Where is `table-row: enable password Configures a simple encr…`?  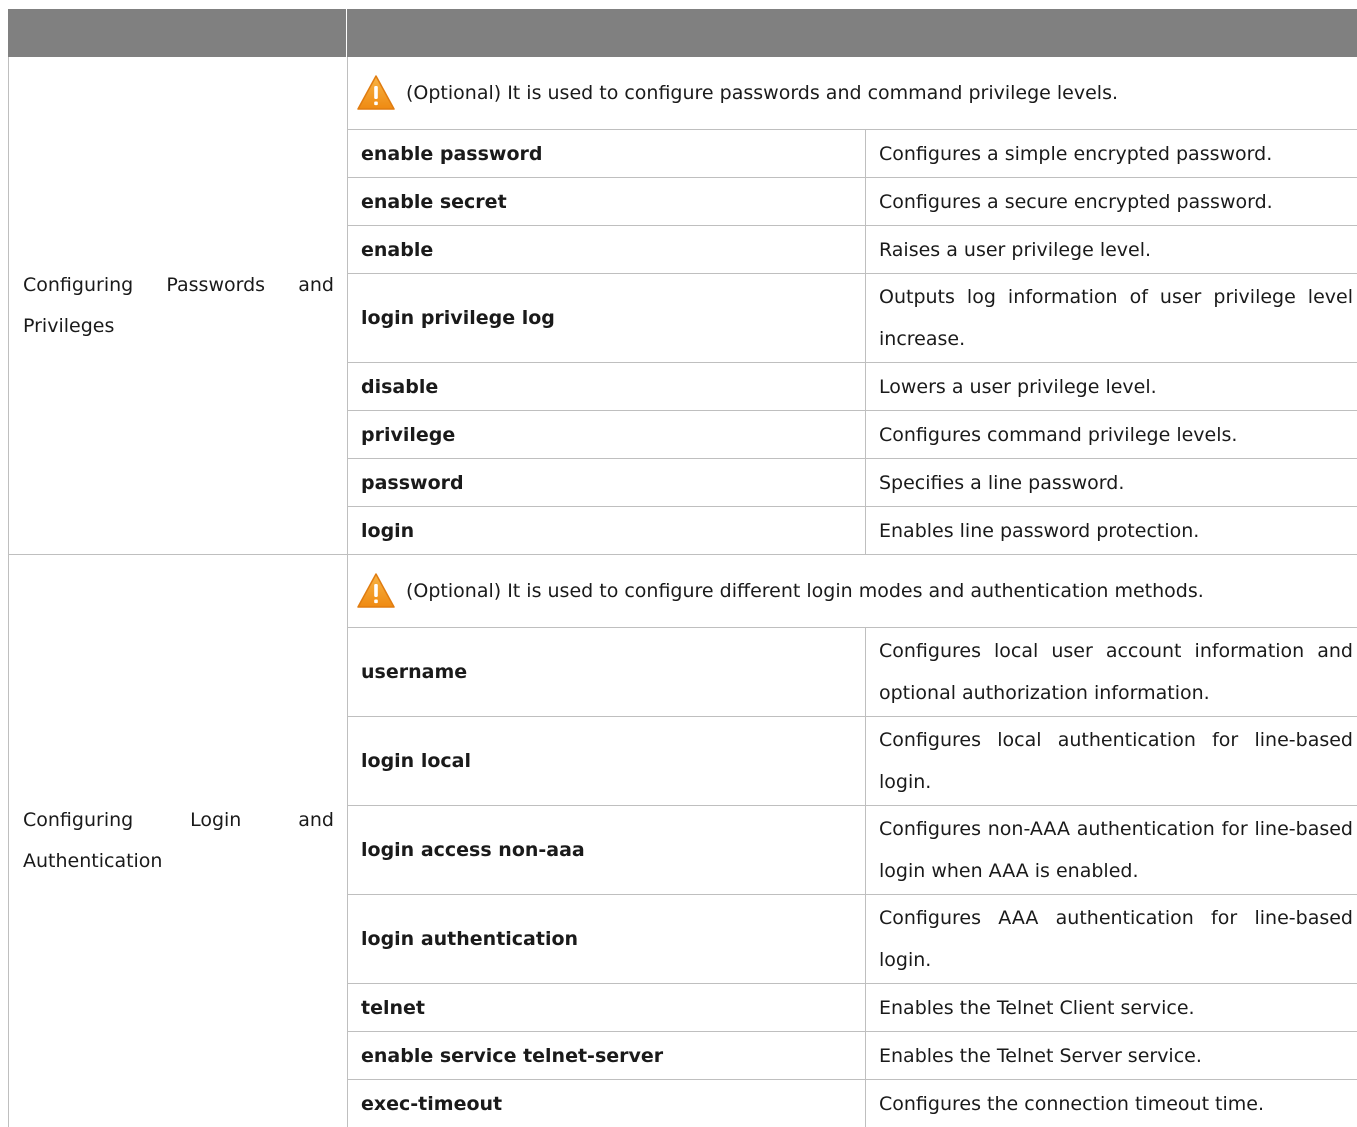 table-row: enable password Configures a simple encr… is located at coordinates (852, 154).